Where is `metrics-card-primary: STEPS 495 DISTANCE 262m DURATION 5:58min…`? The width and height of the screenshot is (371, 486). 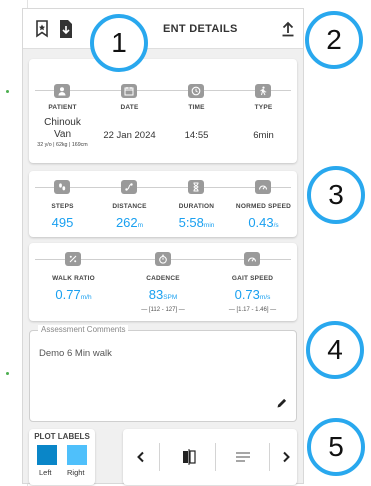
metrics-card-primary: STEPS 495 DISTANCE 262m DURATION 5:58min… is located at coordinates (163, 204).